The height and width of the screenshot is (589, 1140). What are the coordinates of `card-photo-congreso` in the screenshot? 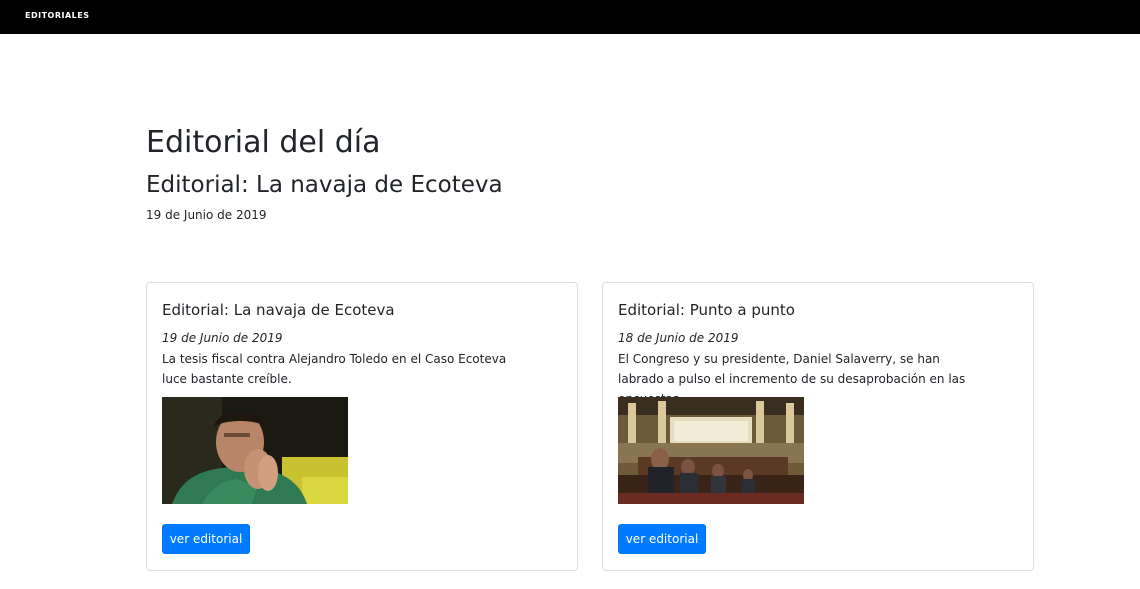 It's located at (711, 450).